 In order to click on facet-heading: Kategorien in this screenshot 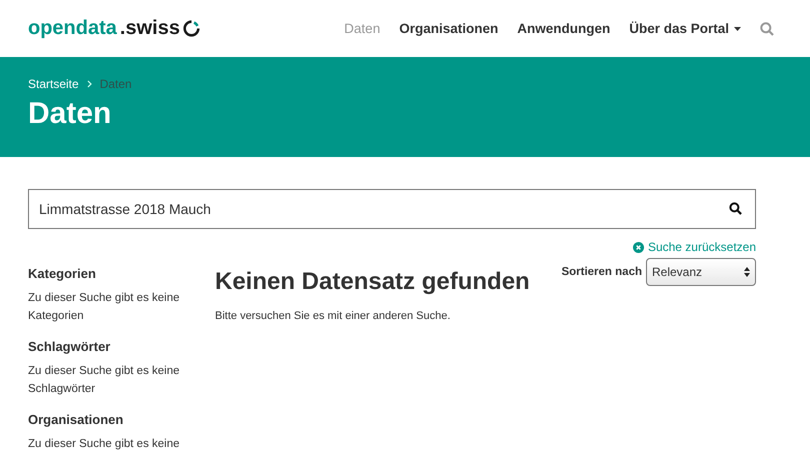, I will do `click(62, 273)`.